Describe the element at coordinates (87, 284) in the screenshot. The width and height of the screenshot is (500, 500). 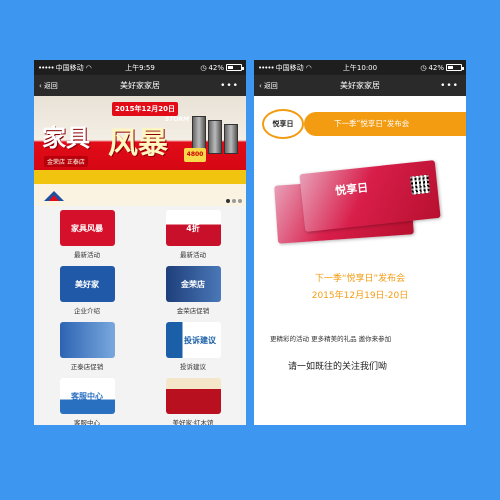
I see `tile-thumbnail: 美好家` at that location.